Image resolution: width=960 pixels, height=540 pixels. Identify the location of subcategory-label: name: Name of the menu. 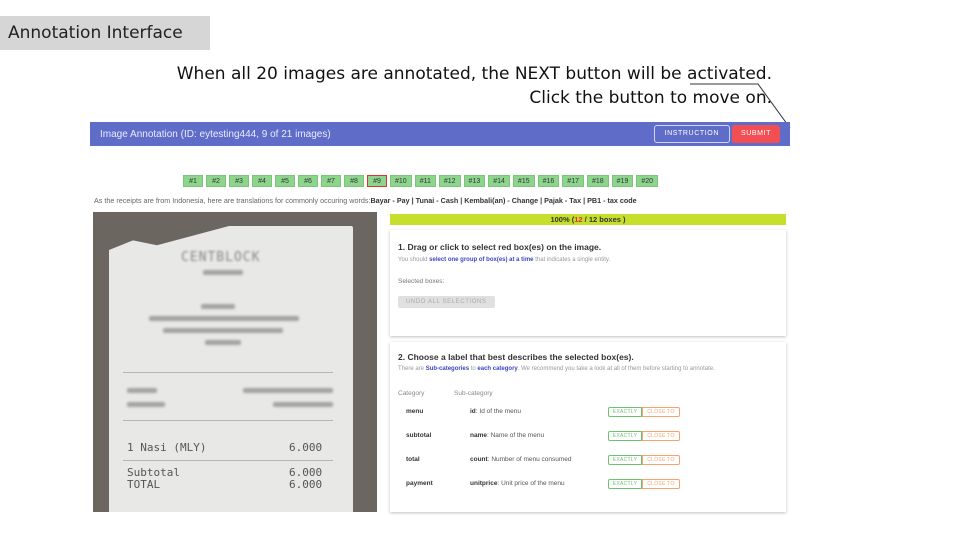
(507, 435).